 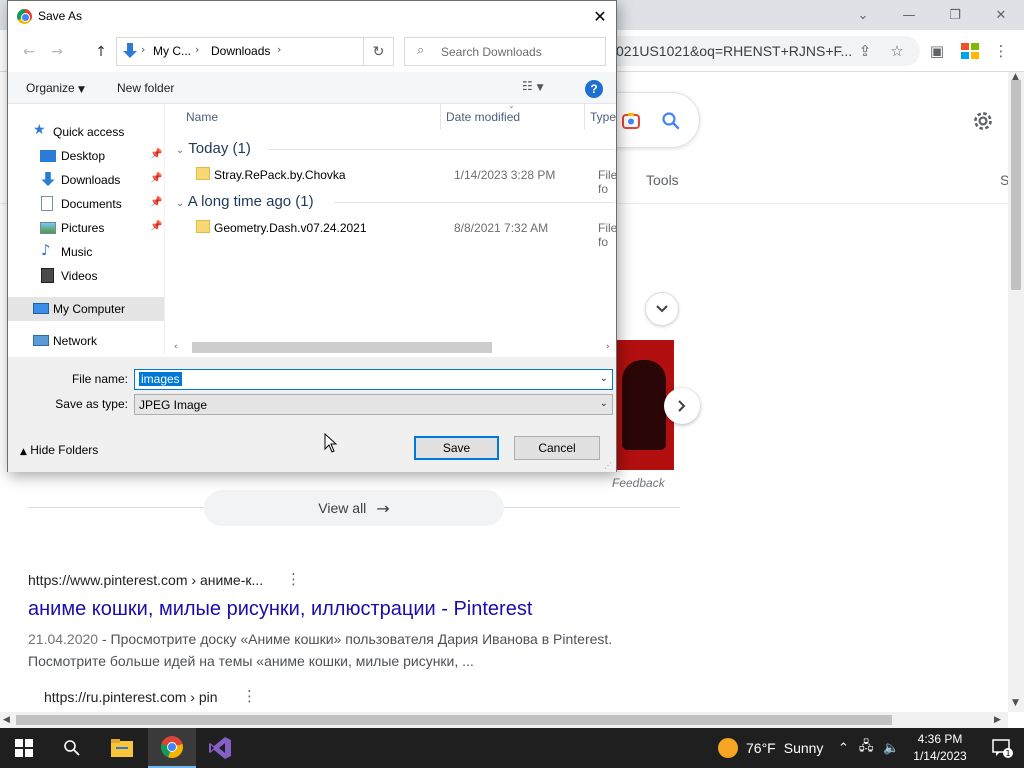 I want to click on view-all-button: View all →, so click(x=354, y=508).